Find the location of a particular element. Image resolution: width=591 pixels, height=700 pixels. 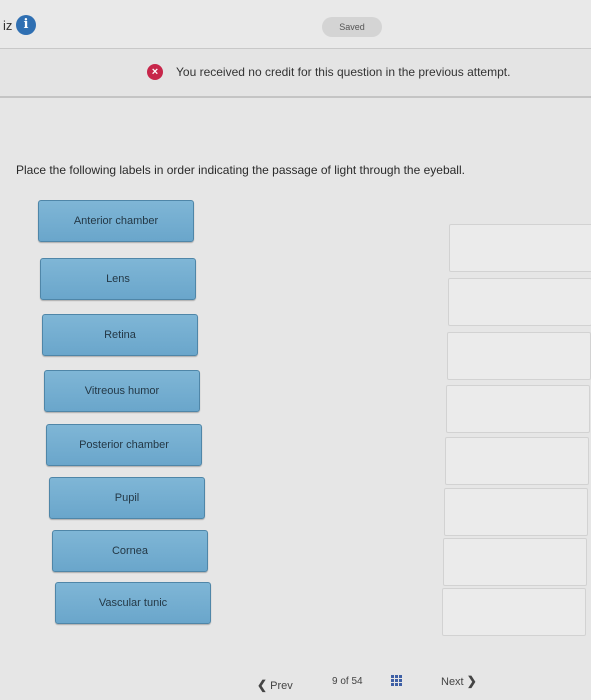

saved-status-badge: Saved is located at coordinates (352, 27).